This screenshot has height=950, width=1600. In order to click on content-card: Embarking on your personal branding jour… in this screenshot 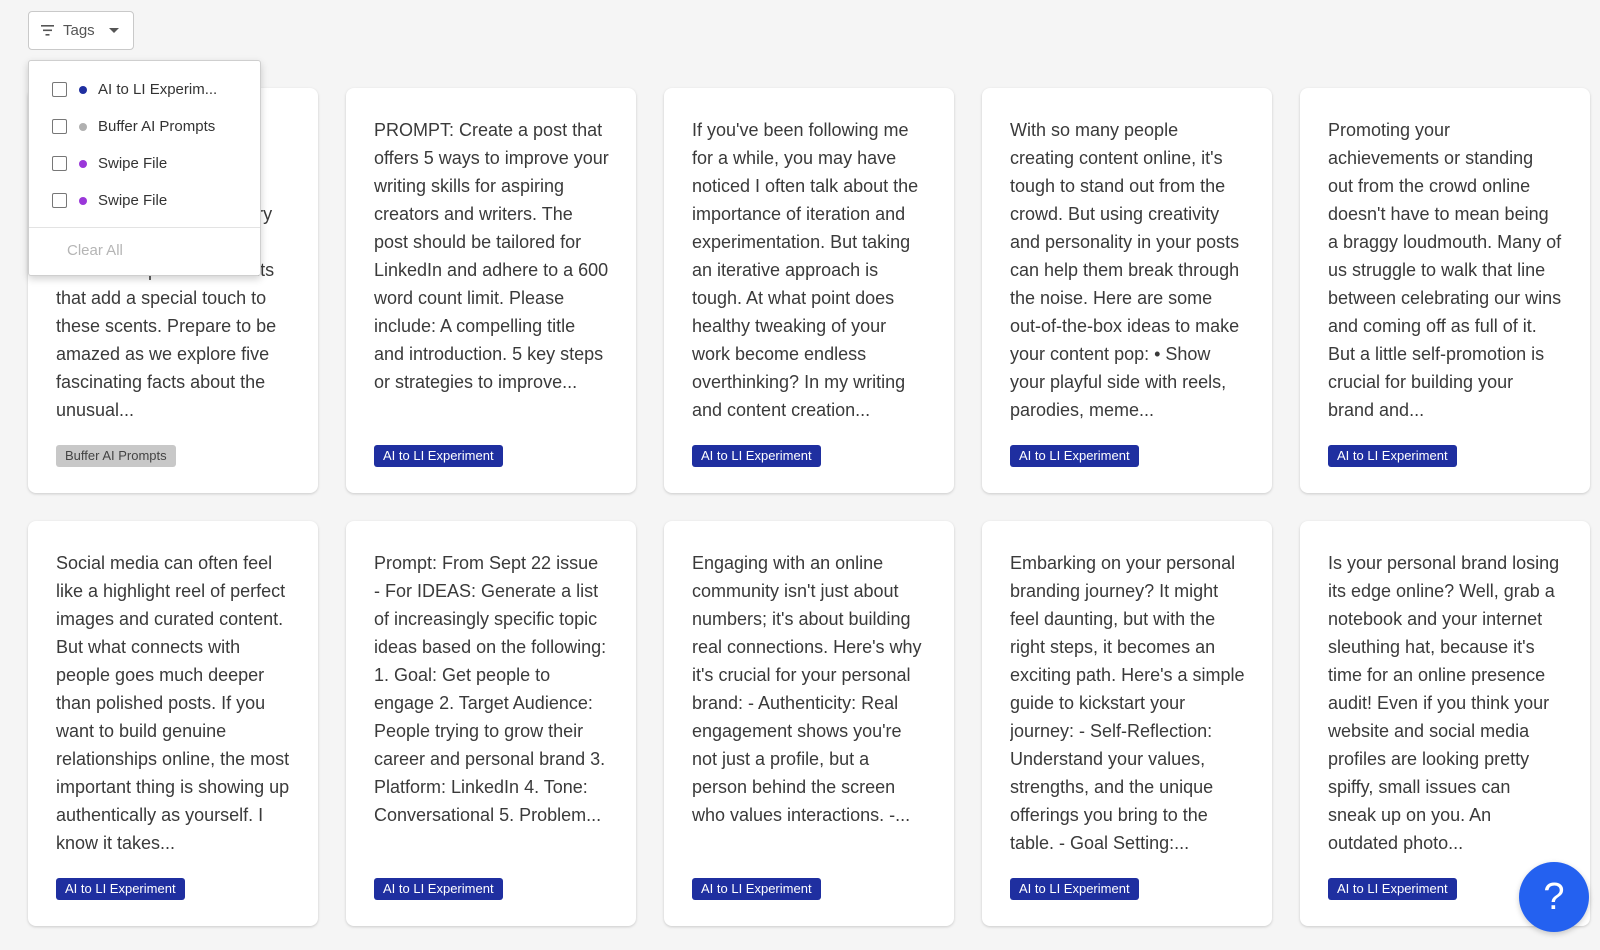, I will do `click(1127, 723)`.